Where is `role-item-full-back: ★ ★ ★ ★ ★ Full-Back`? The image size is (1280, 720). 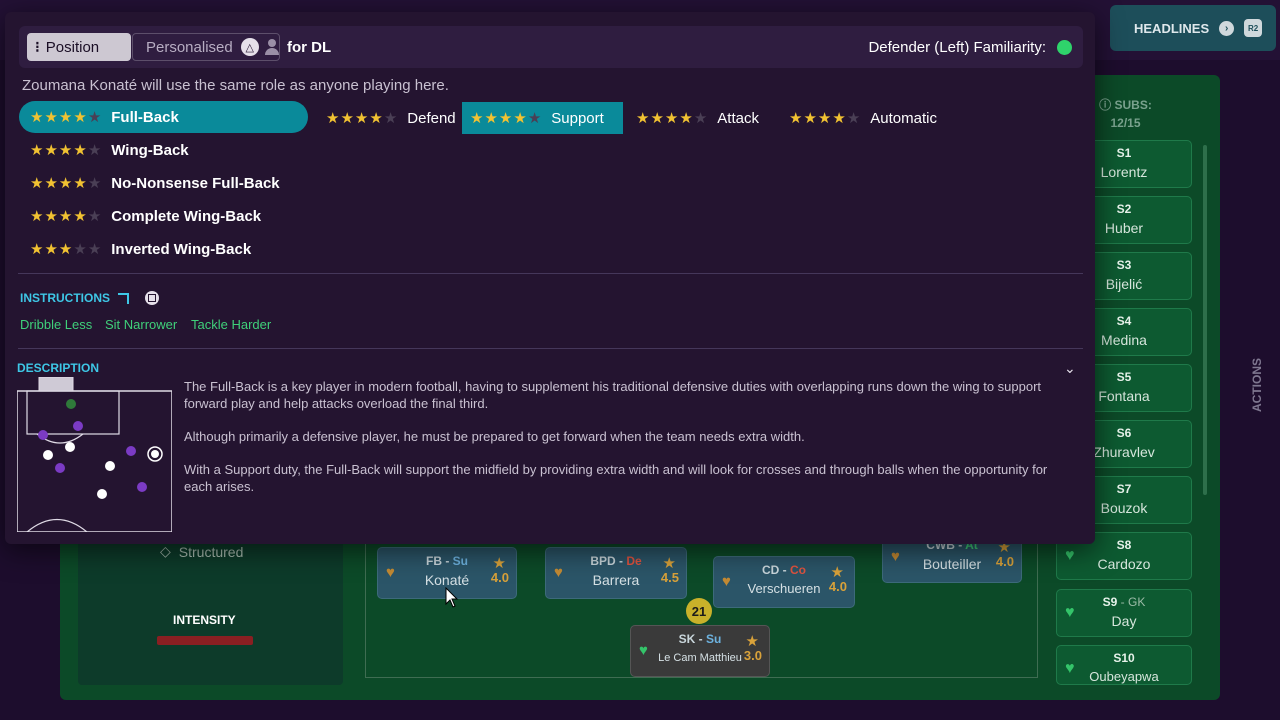
role-item-full-back: ★ ★ ★ ★ ★ Full-Back is located at coordinates (163, 117).